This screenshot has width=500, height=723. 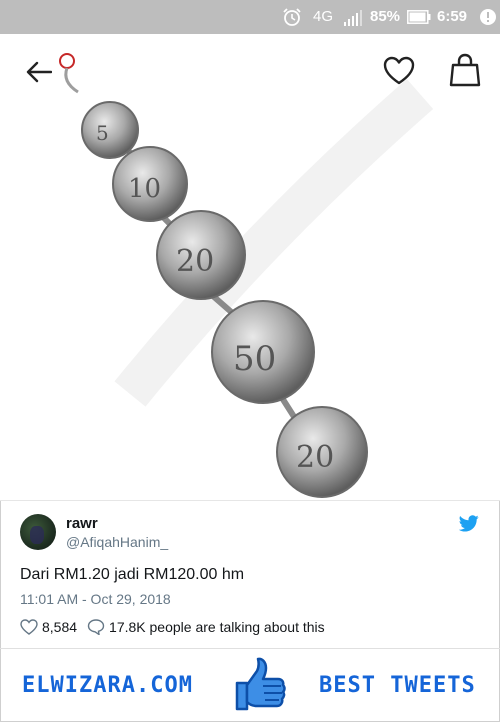 I want to click on tweet-timestamp: 11:01 AM - Oct 29, 2018, so click(x=95, y=599).